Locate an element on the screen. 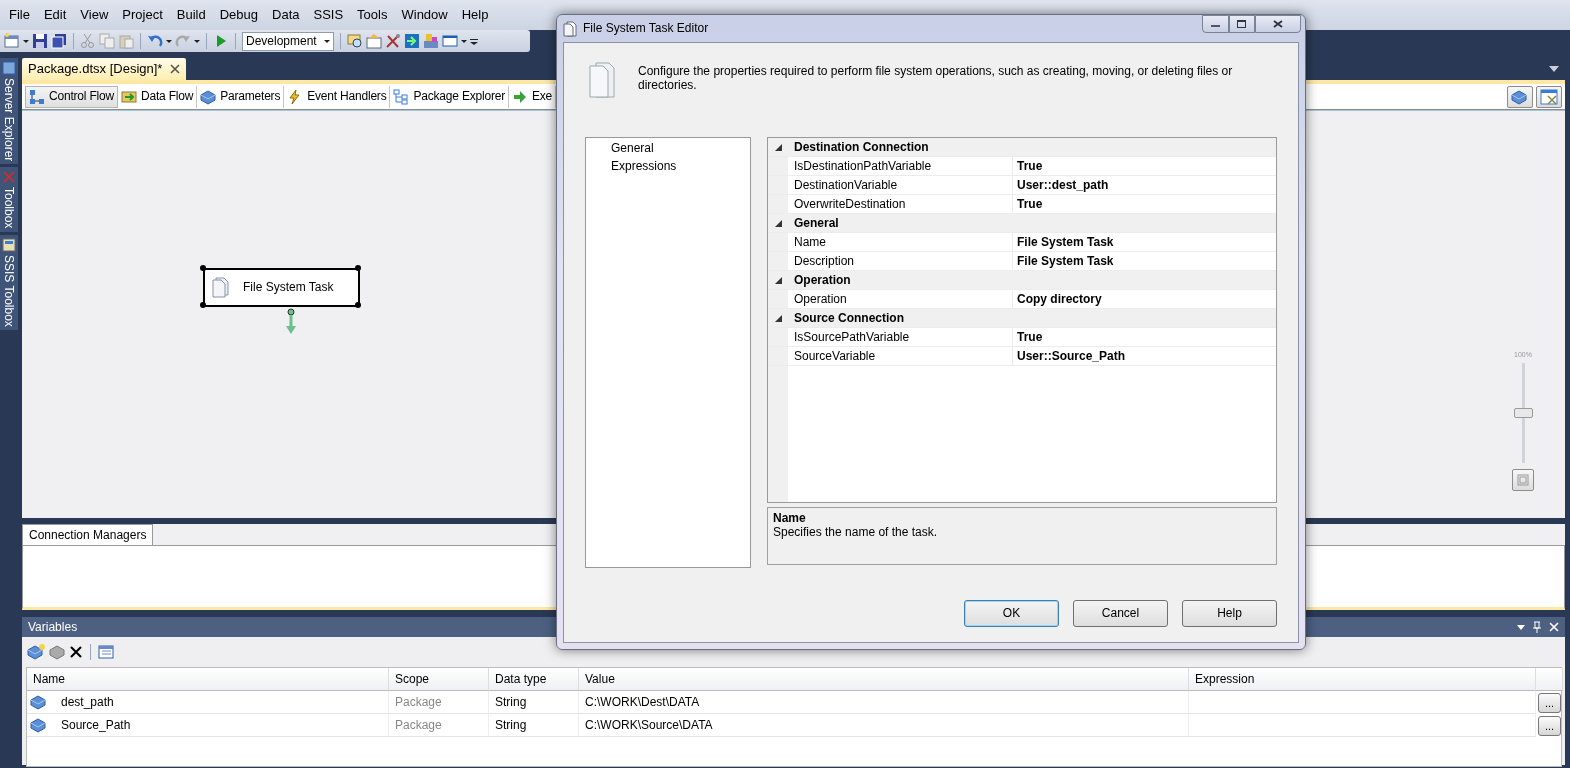 The image size is (1570, 768). arrow-icon is located at coordinates (520, 96).